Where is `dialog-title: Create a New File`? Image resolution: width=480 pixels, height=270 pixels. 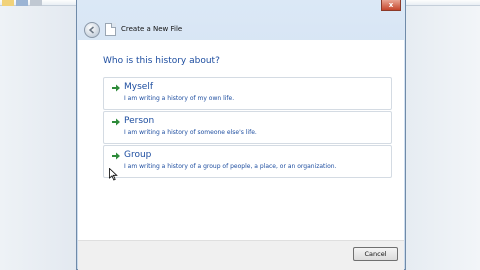 dialog-title: Create a New File is located at coordinates (152, 29).